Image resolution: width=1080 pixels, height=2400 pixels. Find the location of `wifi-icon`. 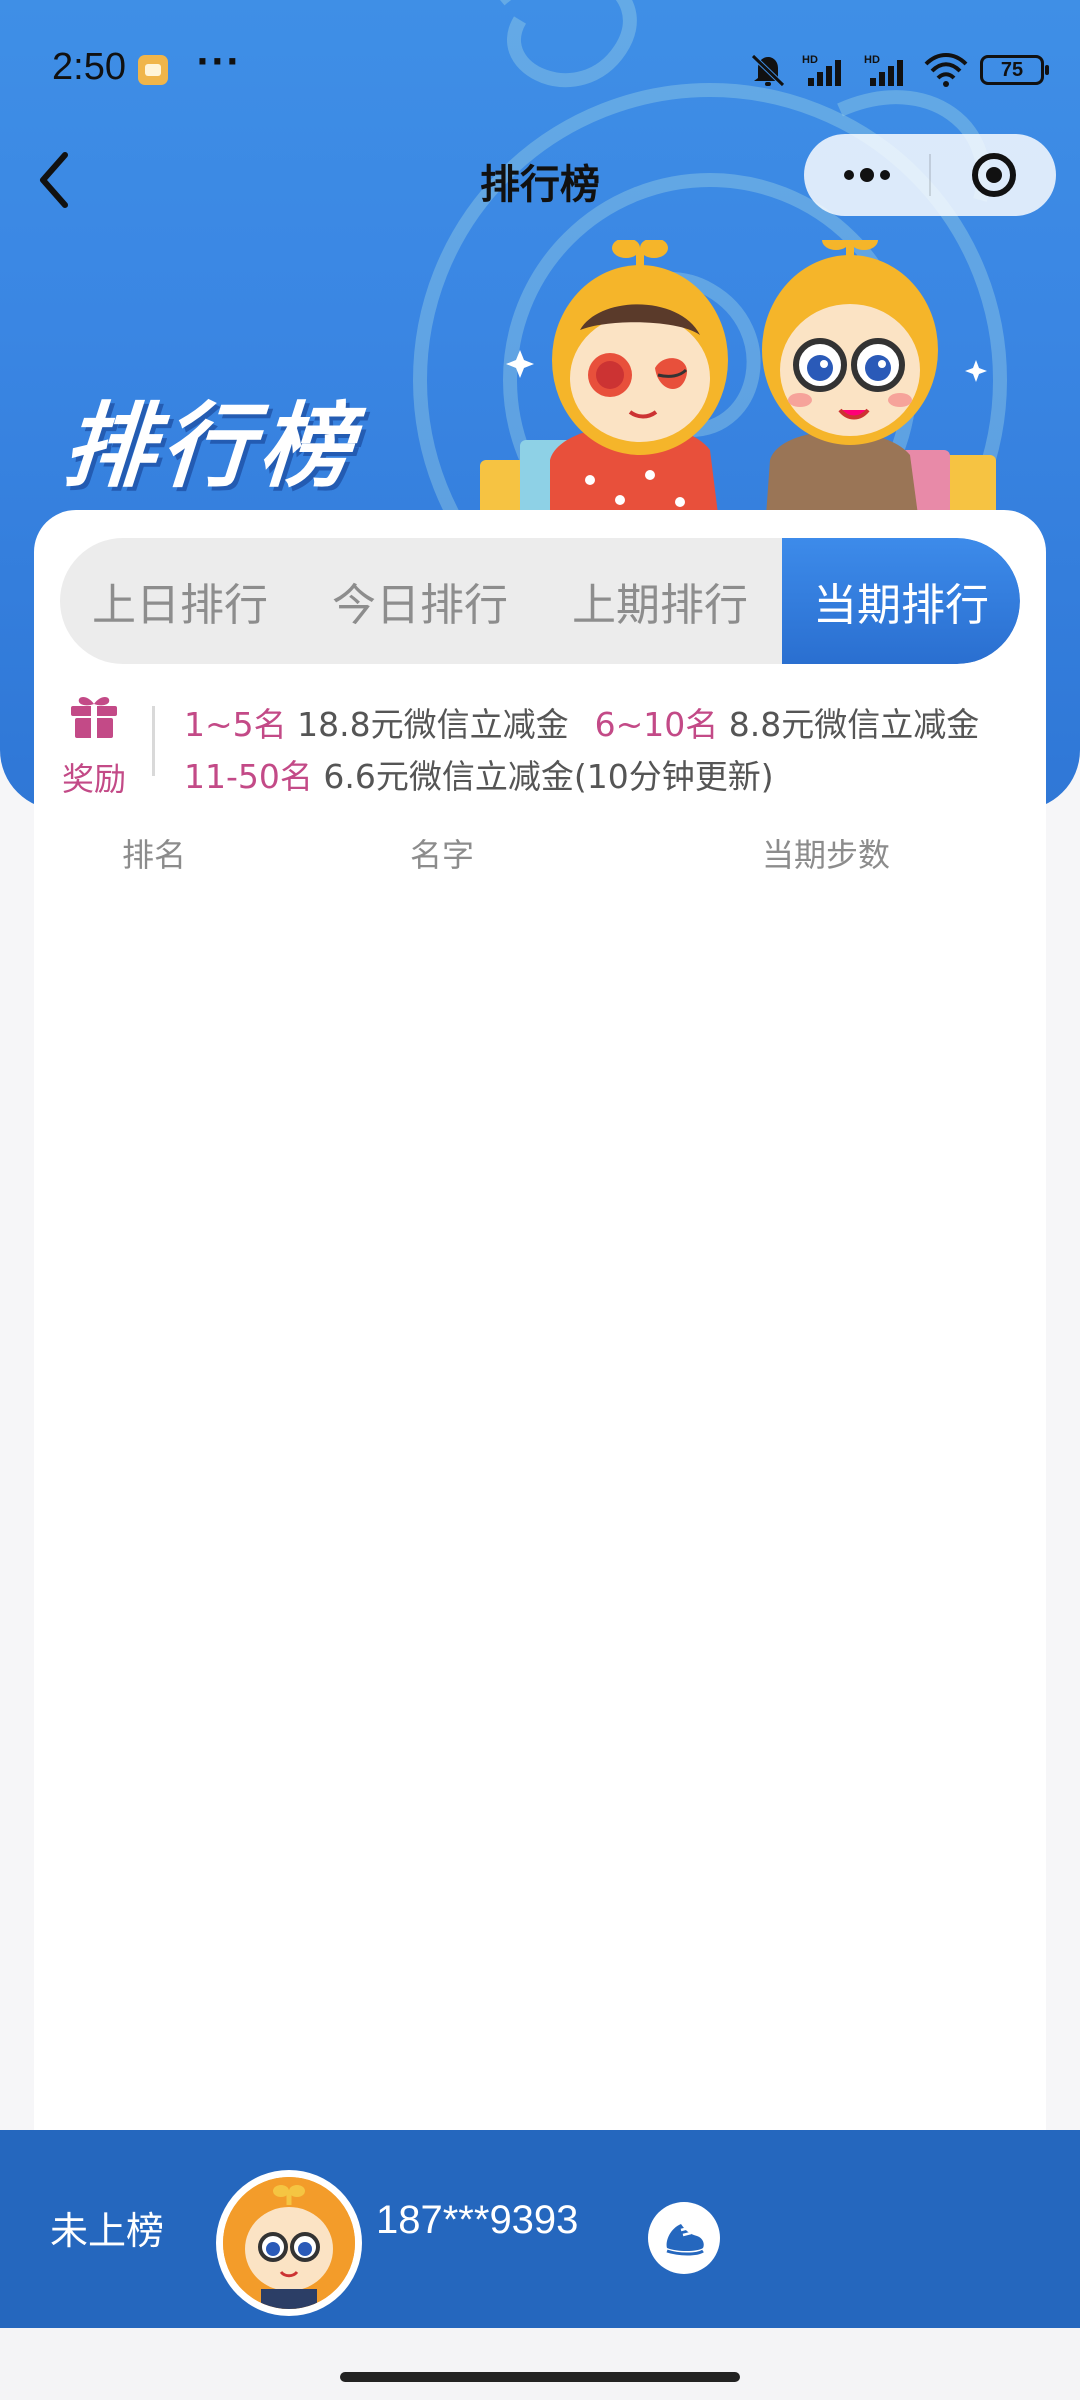

wifi-icon is located at coordinates (946, 70).